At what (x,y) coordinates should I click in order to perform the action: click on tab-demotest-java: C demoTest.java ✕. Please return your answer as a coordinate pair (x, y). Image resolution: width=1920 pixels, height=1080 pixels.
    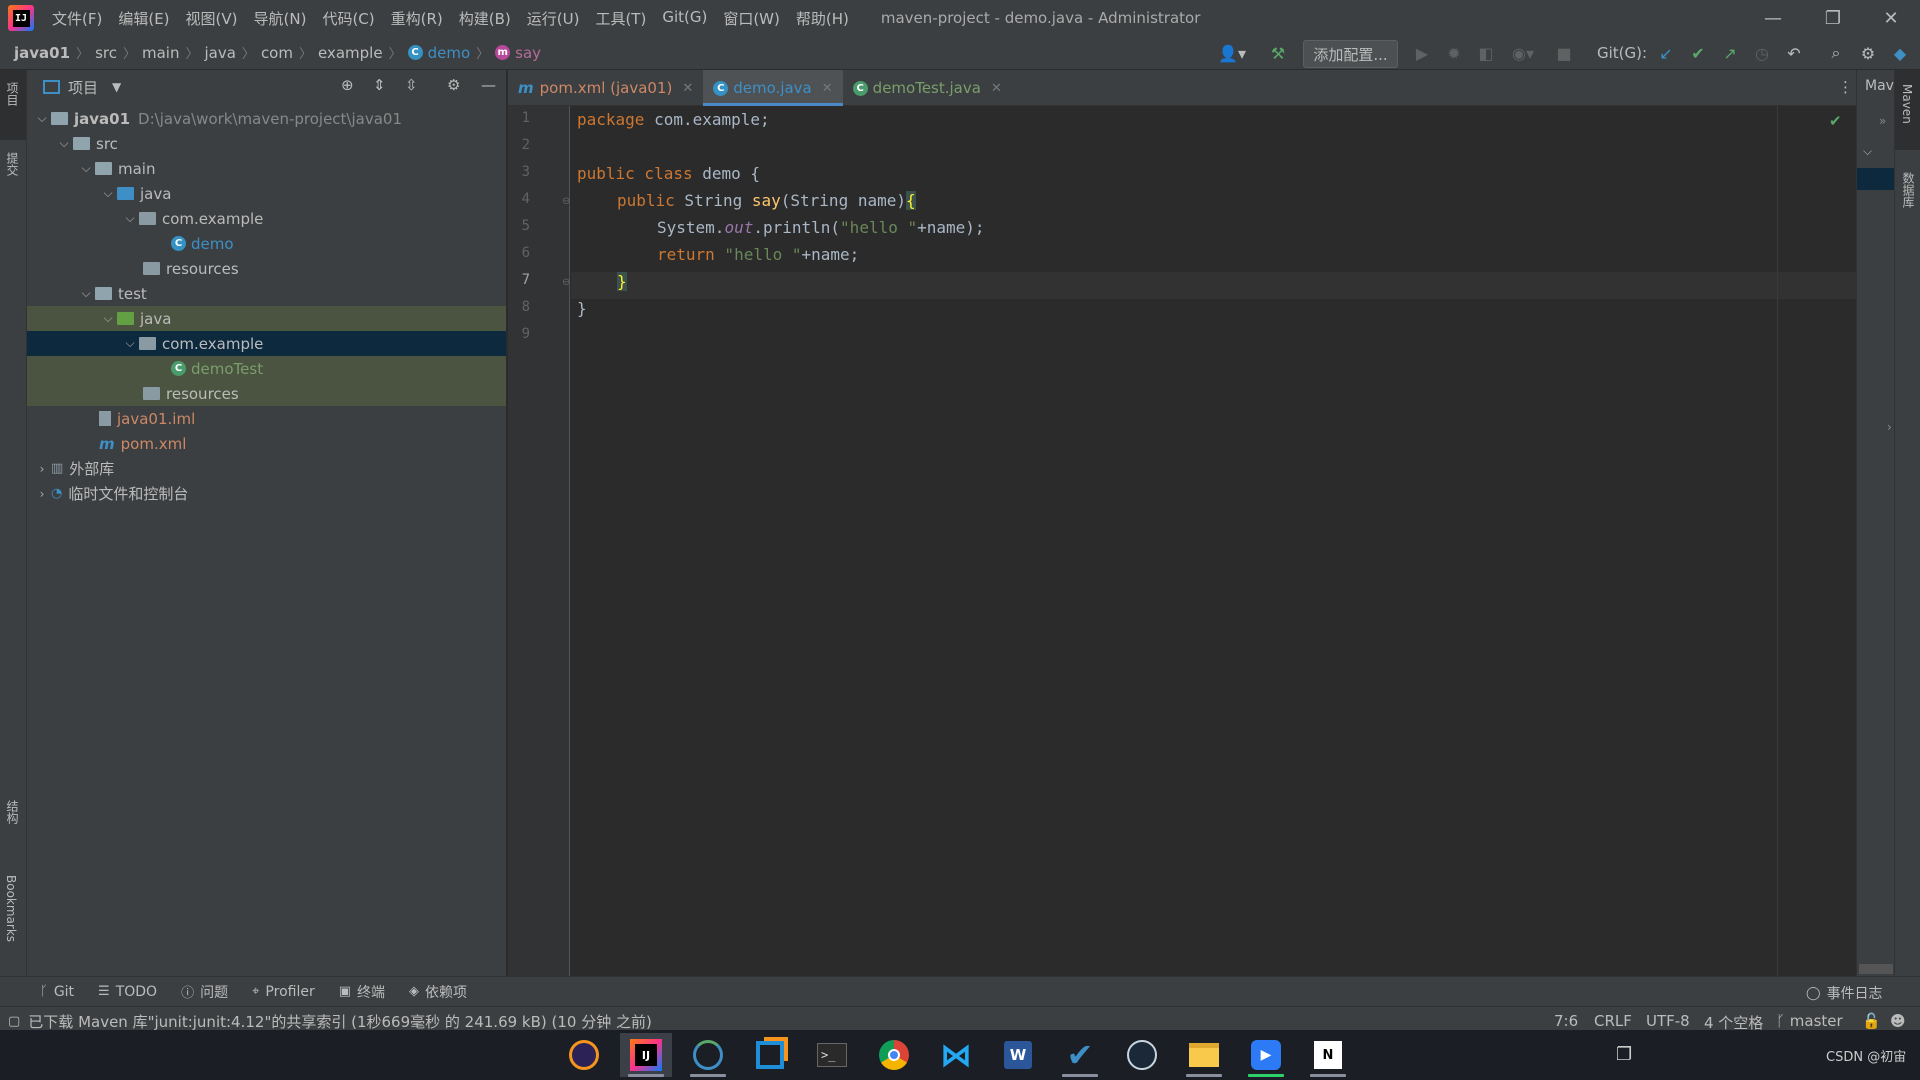
    Looking at the image, I should click on (927, 88).